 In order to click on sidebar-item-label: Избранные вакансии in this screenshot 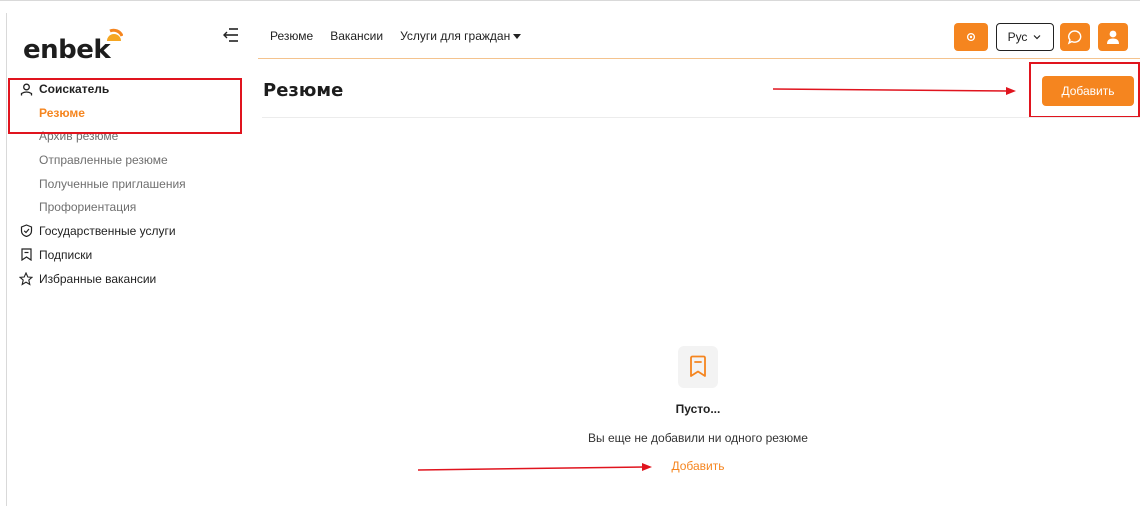, I will do `click(98, 278)`.